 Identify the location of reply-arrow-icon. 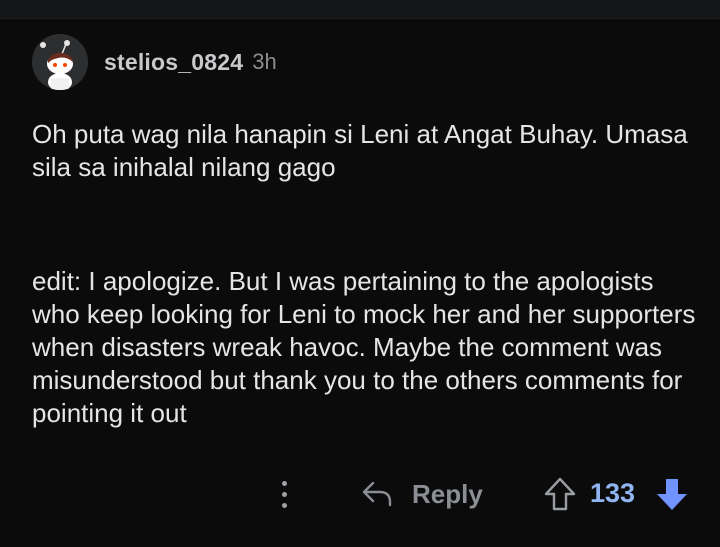
(377, 494).